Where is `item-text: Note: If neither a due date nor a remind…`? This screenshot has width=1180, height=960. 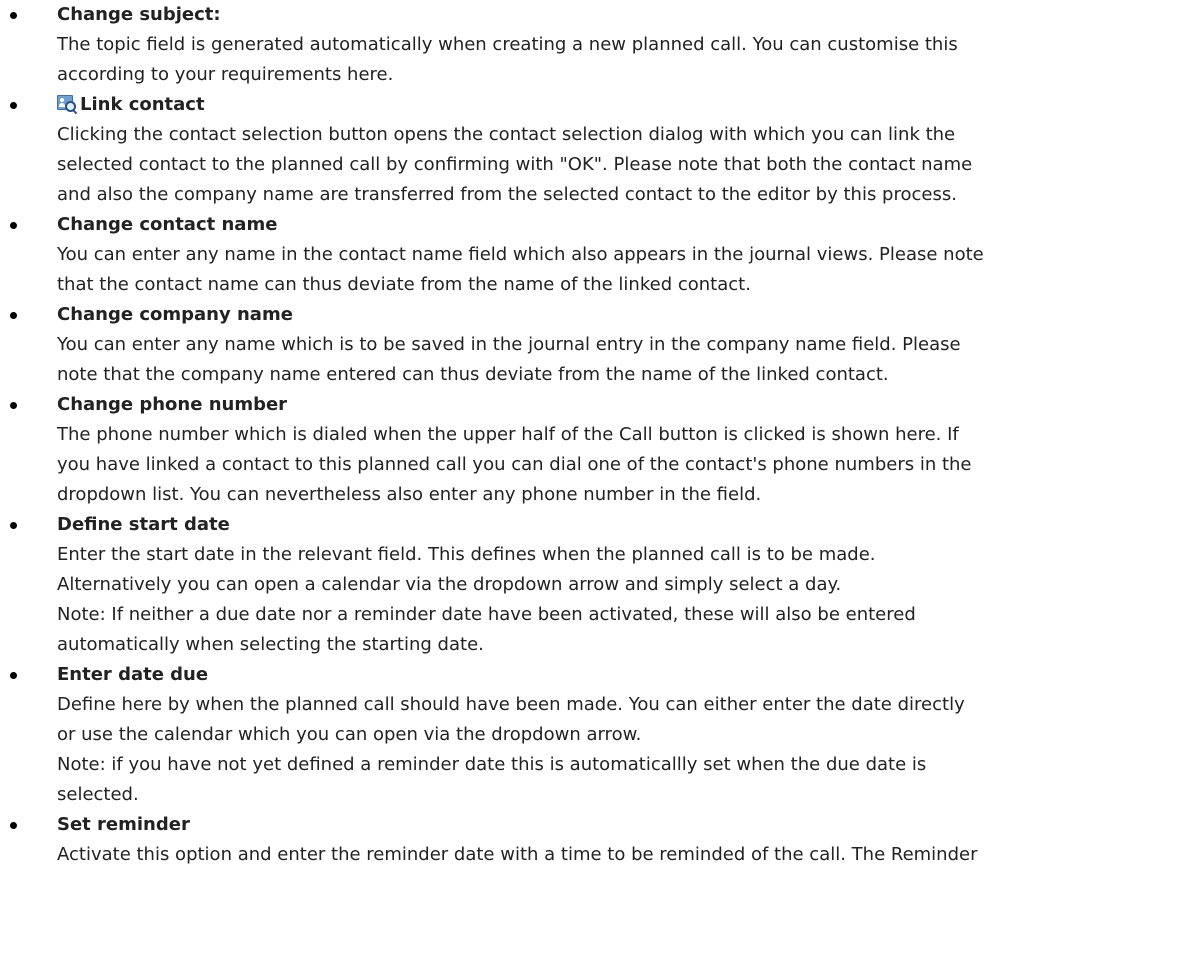
item-text: Note: If neither a due date nor a remind… is located at coordinates (486, 614).